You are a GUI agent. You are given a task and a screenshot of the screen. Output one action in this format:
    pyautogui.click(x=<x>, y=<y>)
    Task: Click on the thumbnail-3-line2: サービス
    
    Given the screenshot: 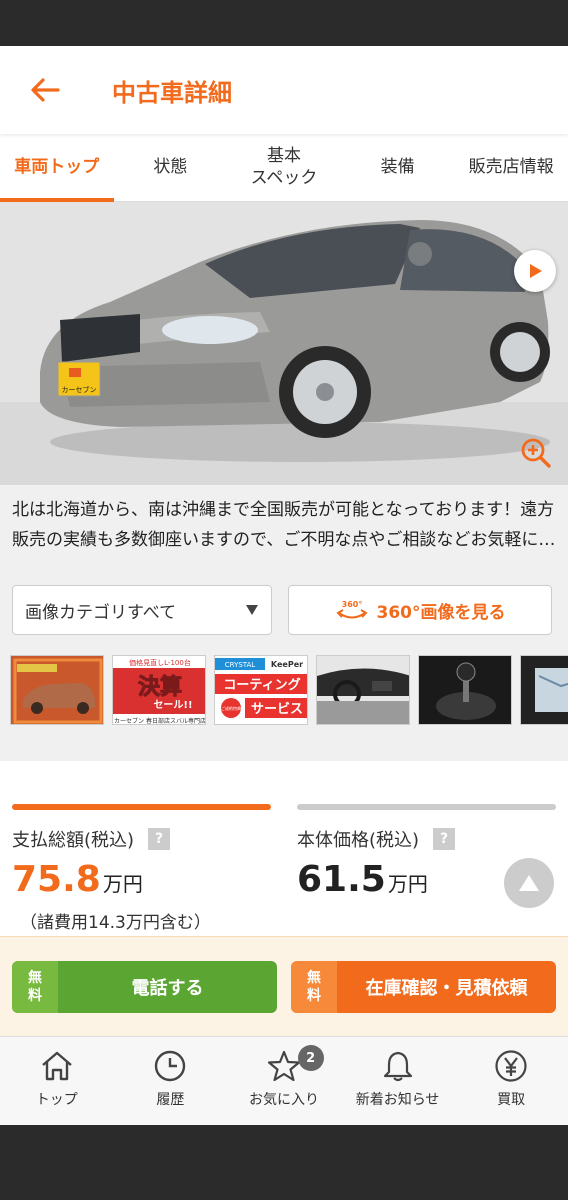 What is the action you would take?
    pyautogui.click(x=277, y=709)
    